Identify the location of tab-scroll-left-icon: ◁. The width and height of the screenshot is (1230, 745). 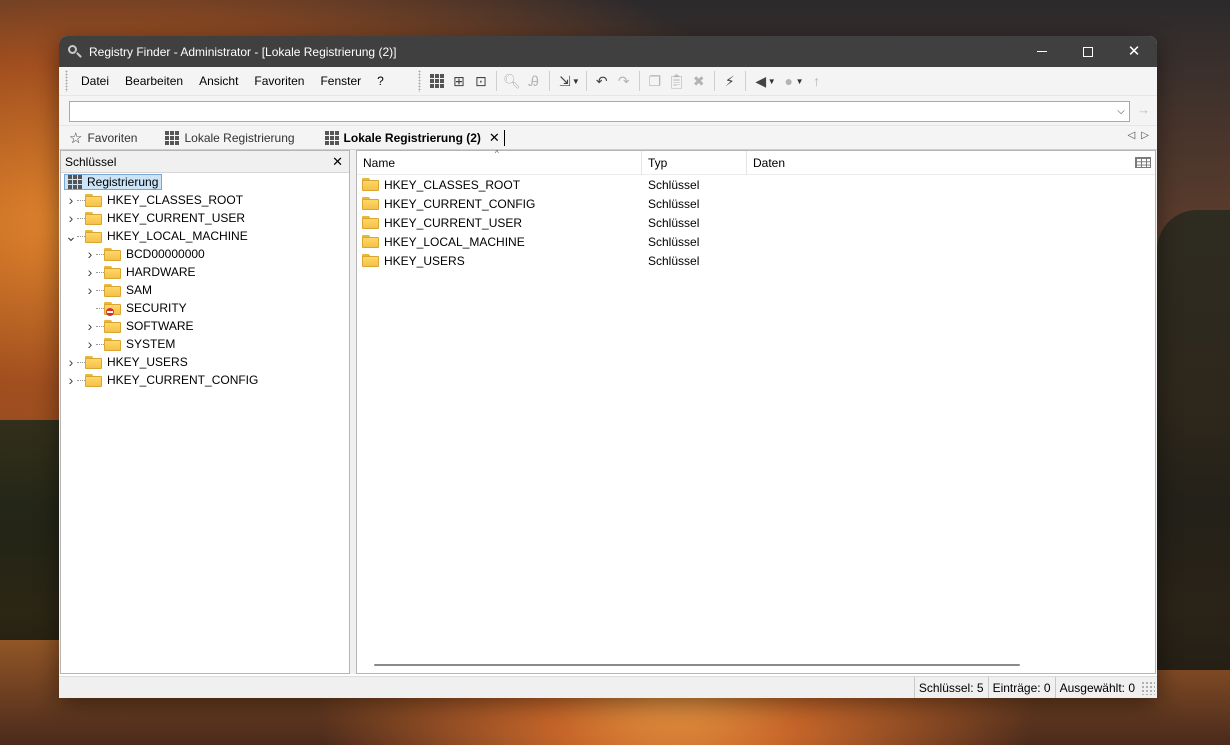
(1132, 135).